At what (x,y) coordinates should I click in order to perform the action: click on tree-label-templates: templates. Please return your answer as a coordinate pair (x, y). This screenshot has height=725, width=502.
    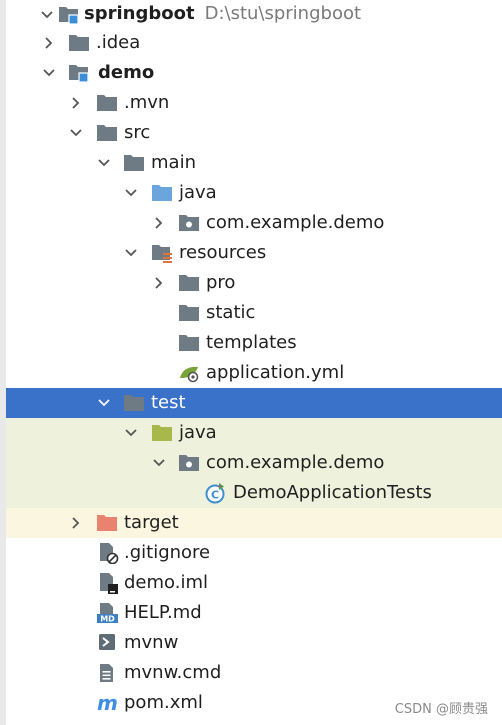
    Looking at the image, I should click on (251, 342).